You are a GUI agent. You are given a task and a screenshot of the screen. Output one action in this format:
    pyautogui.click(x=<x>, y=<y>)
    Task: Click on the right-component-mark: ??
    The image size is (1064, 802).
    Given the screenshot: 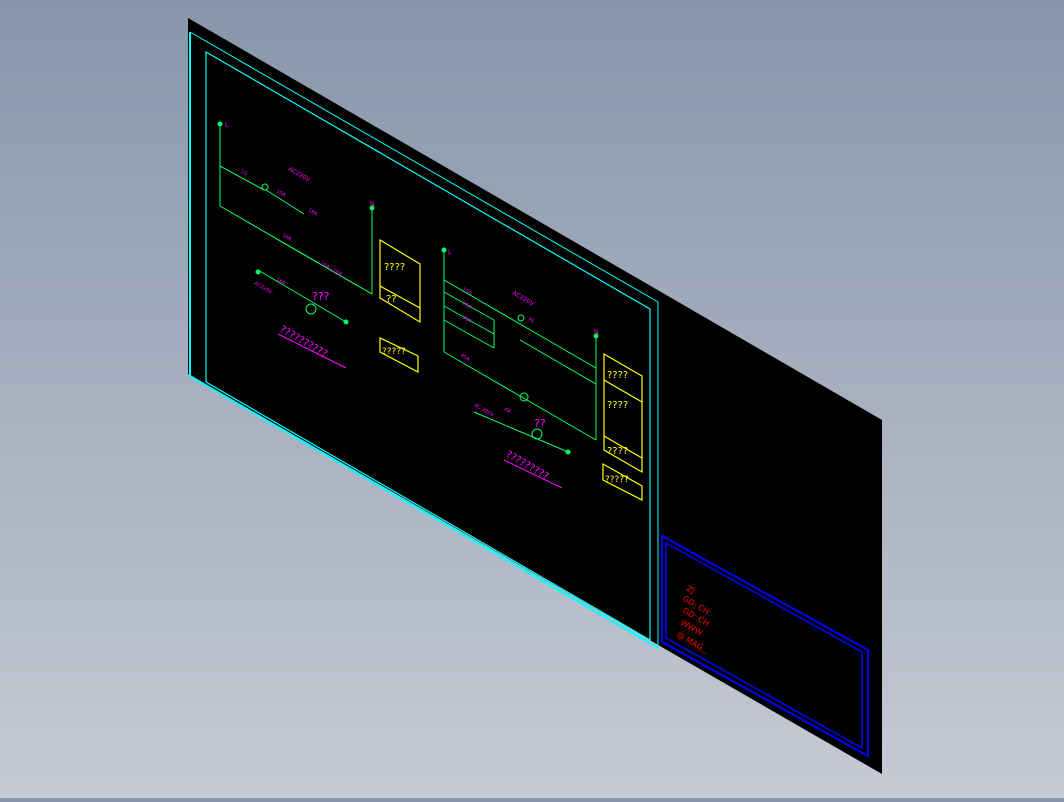 What is the action you would take?
    pyautogui.click(x=540, y=423)
    